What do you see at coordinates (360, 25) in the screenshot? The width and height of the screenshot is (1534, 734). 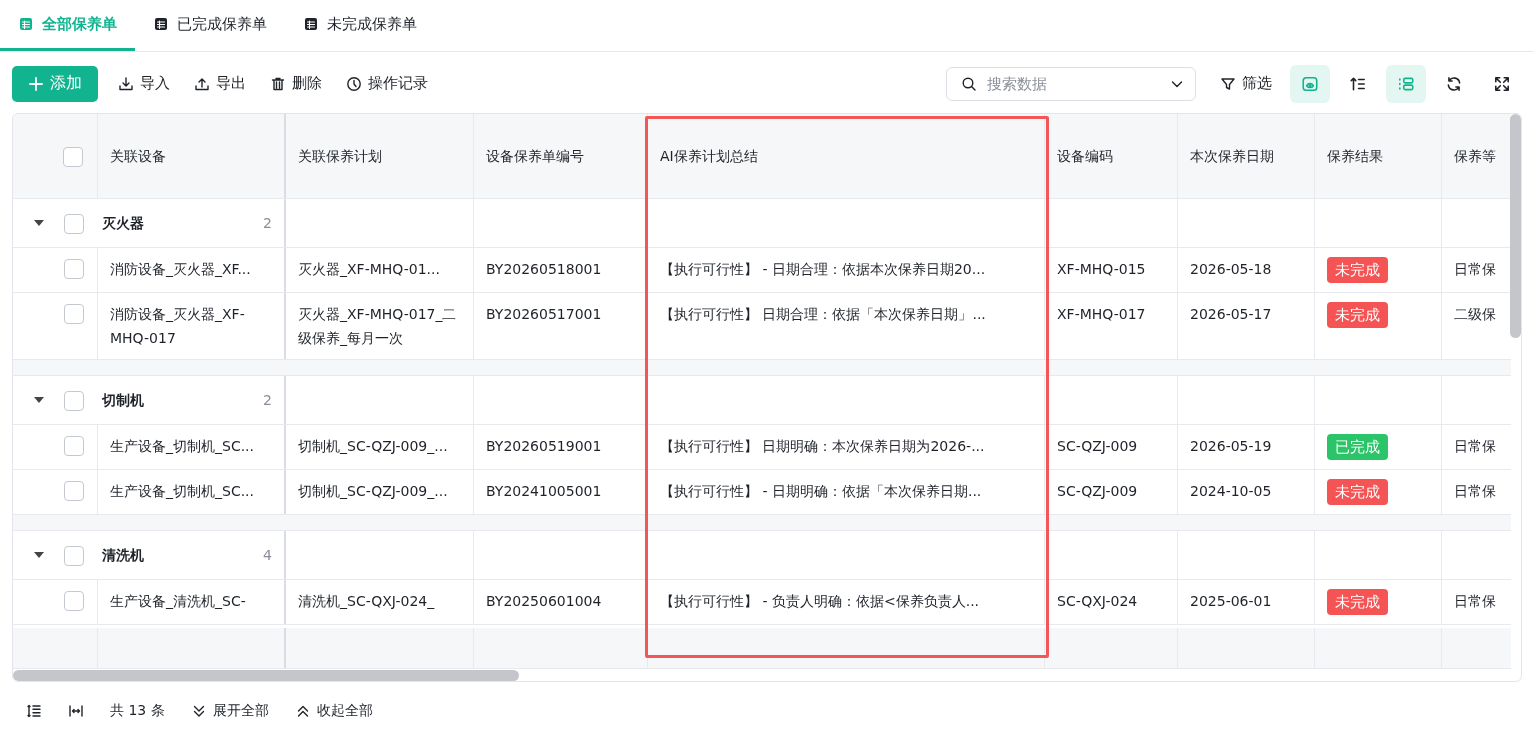 I see `tab: 未完成保养单` at bounding box center [360, 25].